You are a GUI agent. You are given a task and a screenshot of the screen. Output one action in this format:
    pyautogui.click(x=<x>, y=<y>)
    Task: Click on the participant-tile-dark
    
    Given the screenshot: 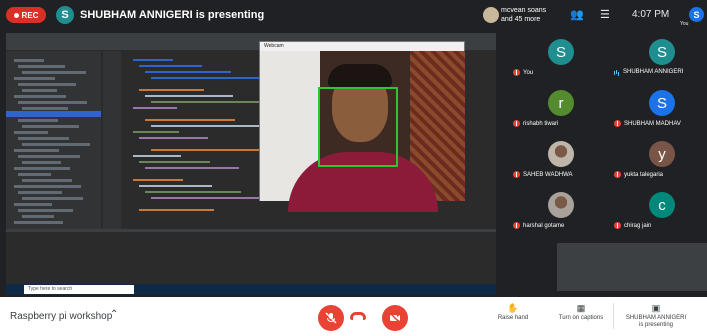 What is the action you would take?
    pyautogui.click(x=632, y=267)
    